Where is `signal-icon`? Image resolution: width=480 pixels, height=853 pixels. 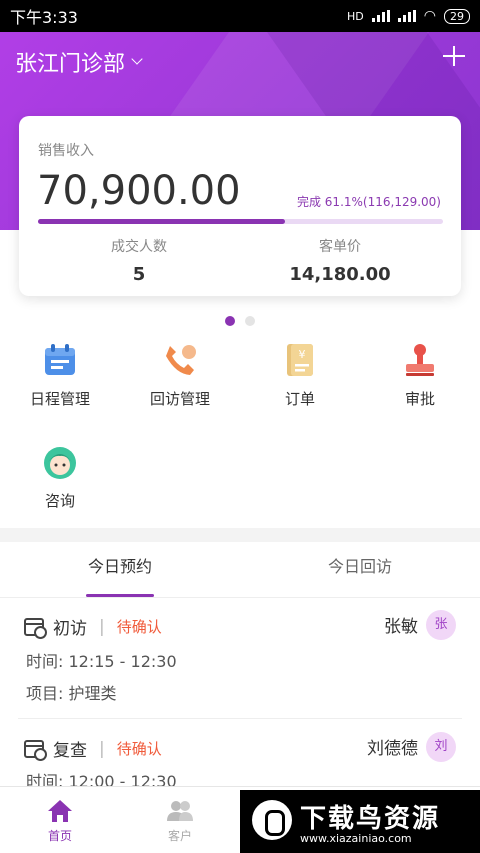 signal-icon is located at coordinates (380, 16).